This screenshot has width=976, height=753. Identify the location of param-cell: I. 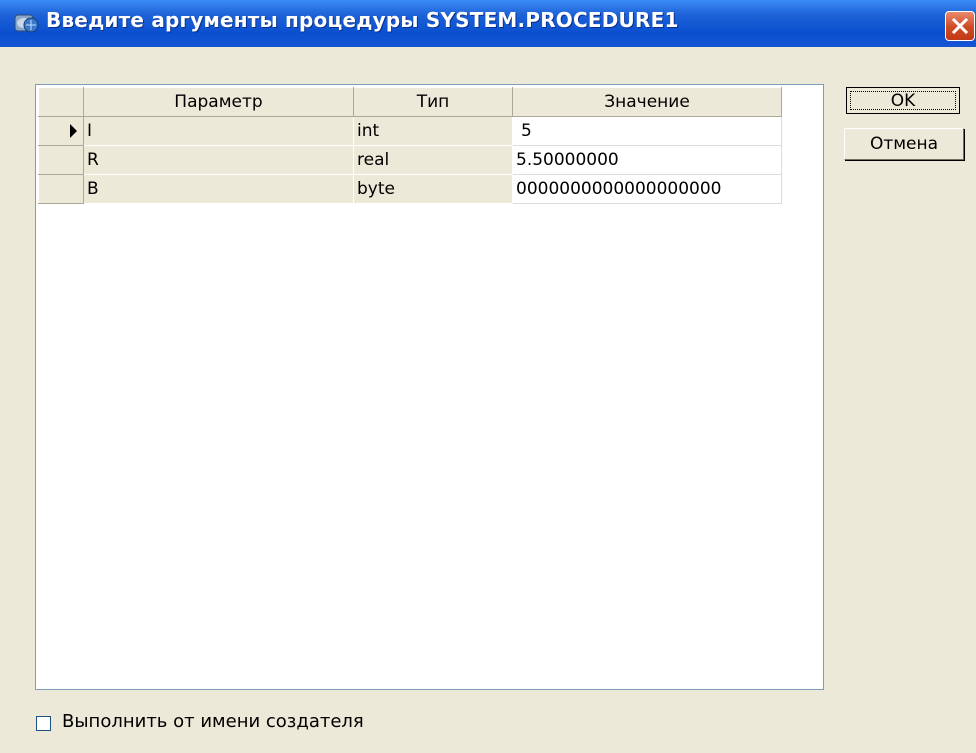
(218, 131).